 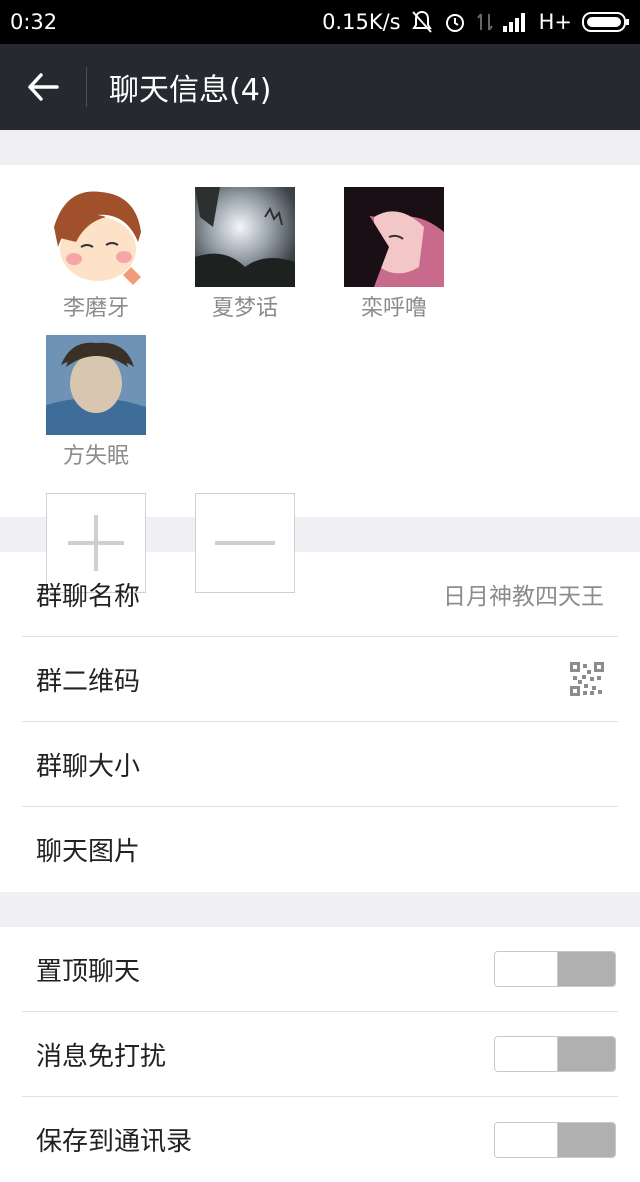 I want to click on status-bar: 0:32 0.15K/s H+, so click(x=320, y=22).